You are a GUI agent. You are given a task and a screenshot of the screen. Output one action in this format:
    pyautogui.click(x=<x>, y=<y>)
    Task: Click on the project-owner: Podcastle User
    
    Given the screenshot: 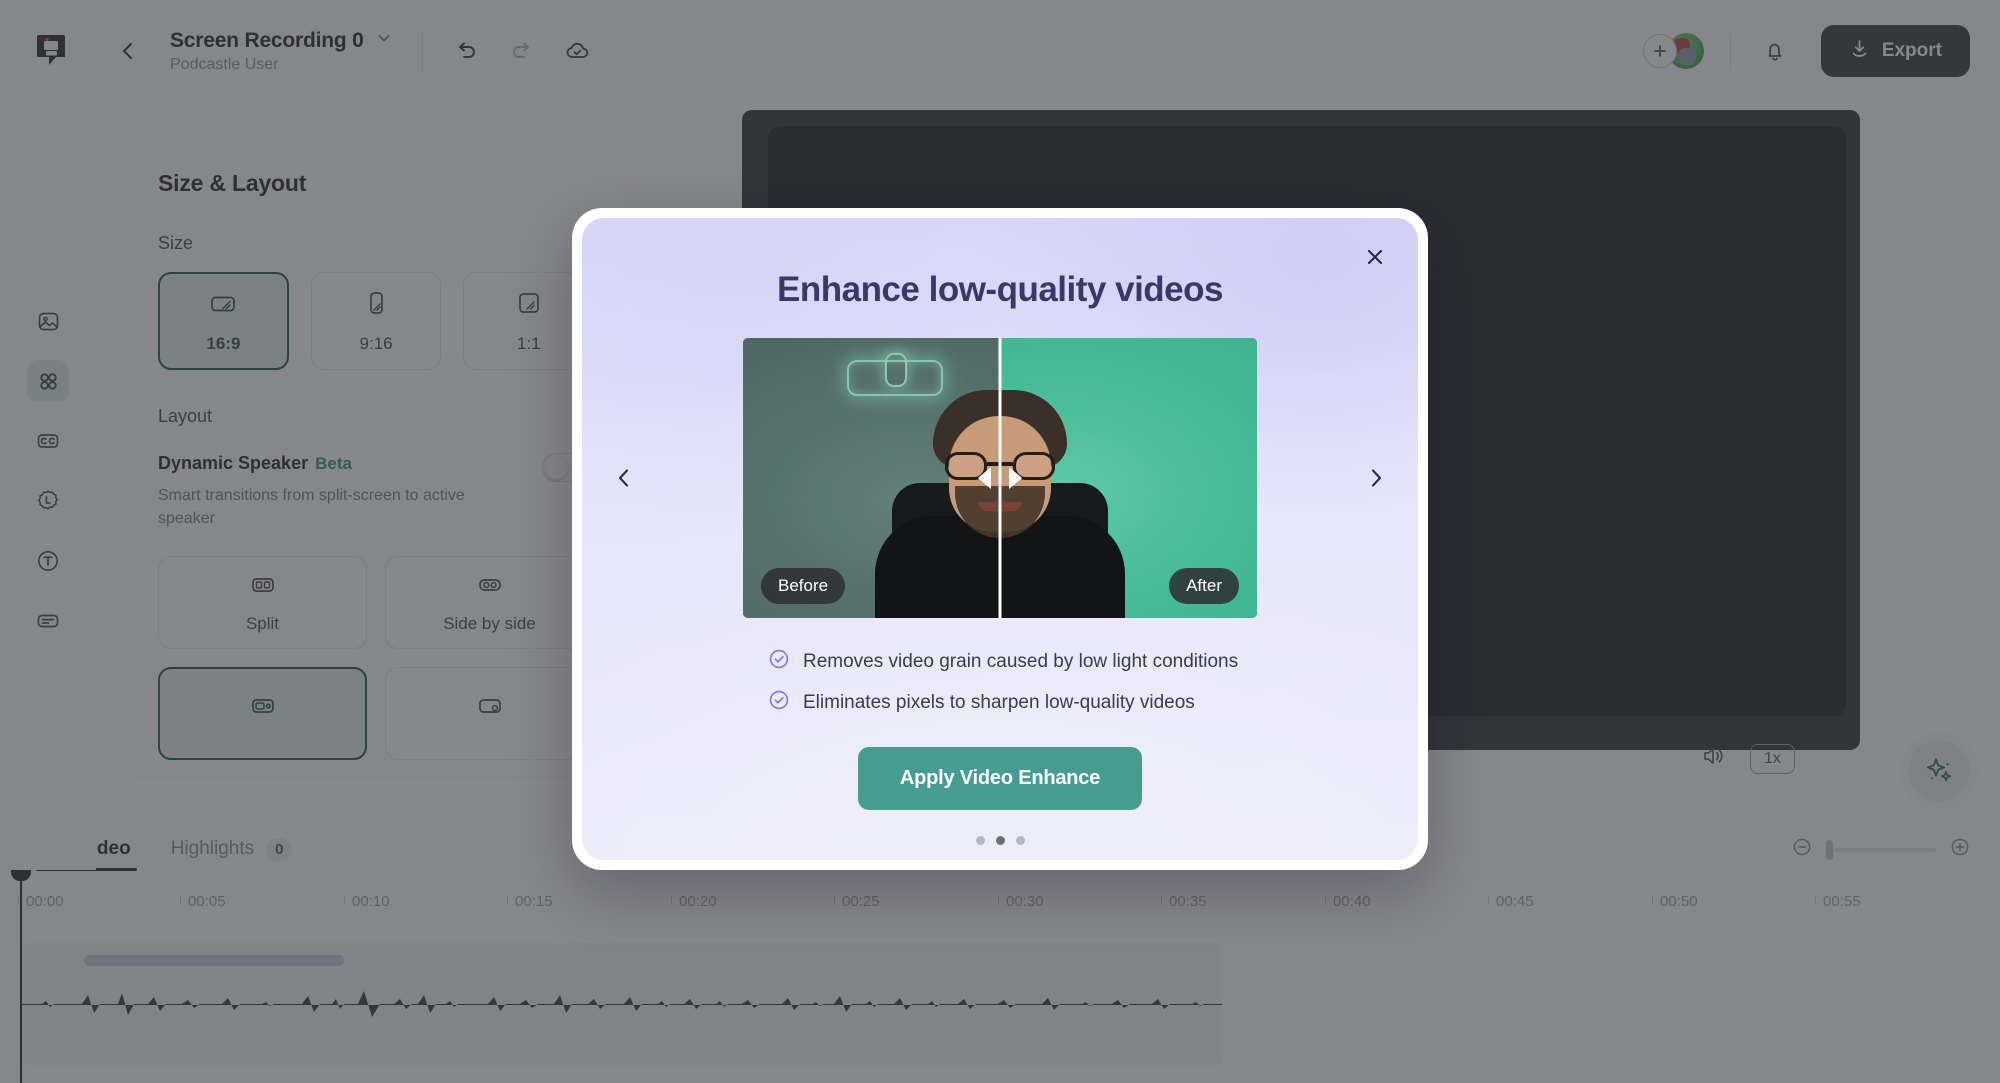 What is the action you would take?
    pyautogui.click(x=224, y=64)
    